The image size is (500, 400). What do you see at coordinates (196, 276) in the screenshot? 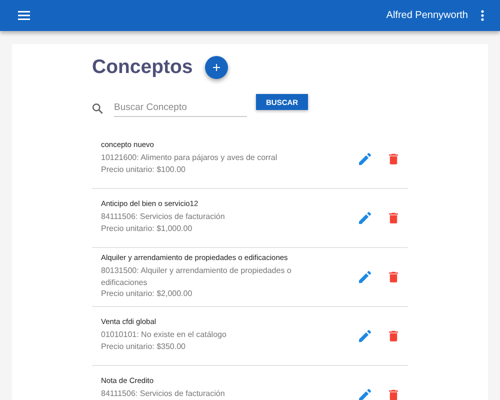
I see `concept-code: 80131500: Alquiler y arrendamiento de propiedades o edificaciones` at bounding box center [196, 276].